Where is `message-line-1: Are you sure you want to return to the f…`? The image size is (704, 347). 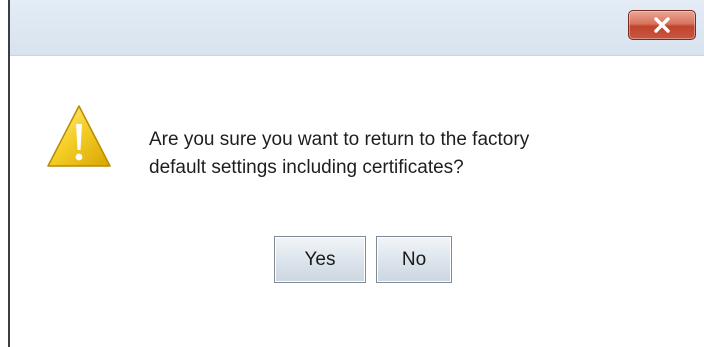
message-line-1: Are you sure you want to return to the f… is located at coordinates (339, 139).